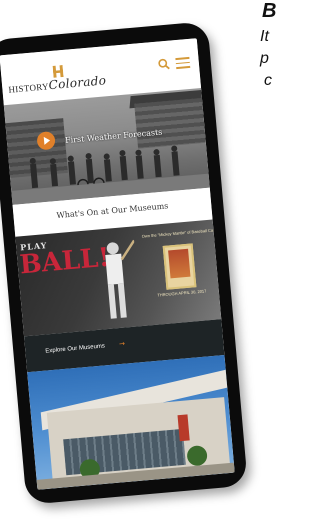 This screenshot has height=519, width=320. Describe the element at coordinates (182, 293) in the screenshot. I see `exhibit-dates: THROUGH APRIL 30, 2017` at that location.